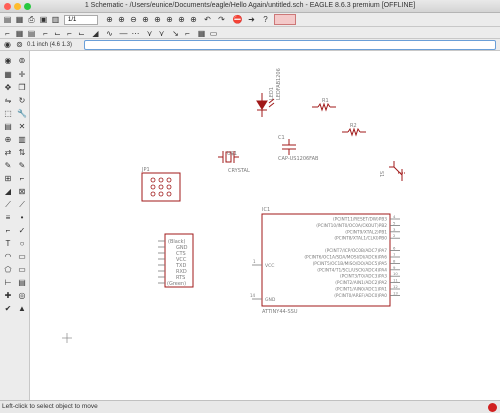 The height and width of the screenshot is (413, 500). Describe the element at coordinates (8, 165) in the screenshot. I see `name-tool-icon: ✎` at that location.